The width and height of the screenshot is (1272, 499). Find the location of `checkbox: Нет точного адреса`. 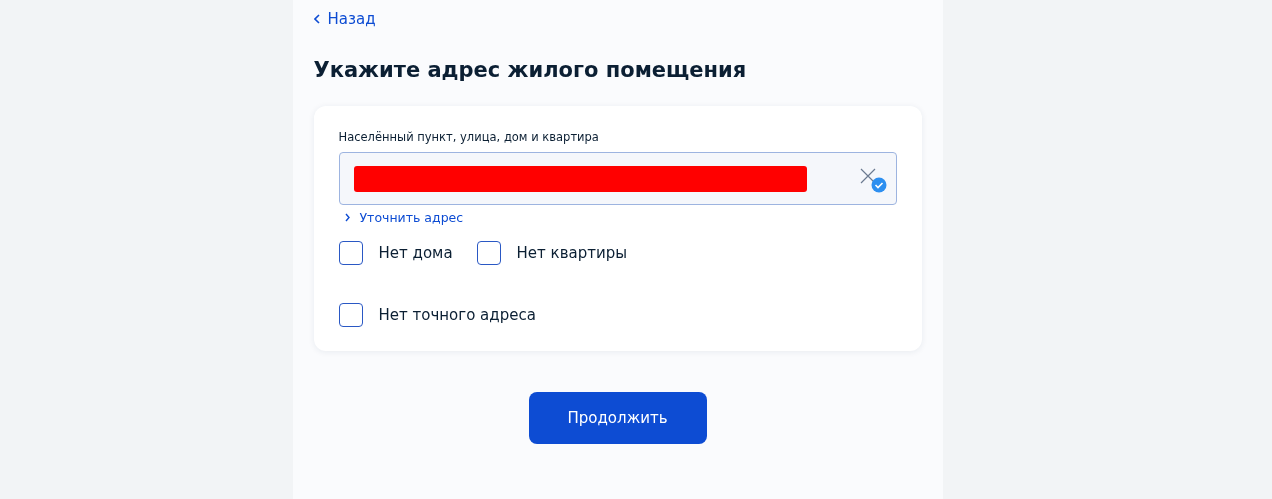

checkbox: Нет точного адреса is located at coordinates (437, 315).